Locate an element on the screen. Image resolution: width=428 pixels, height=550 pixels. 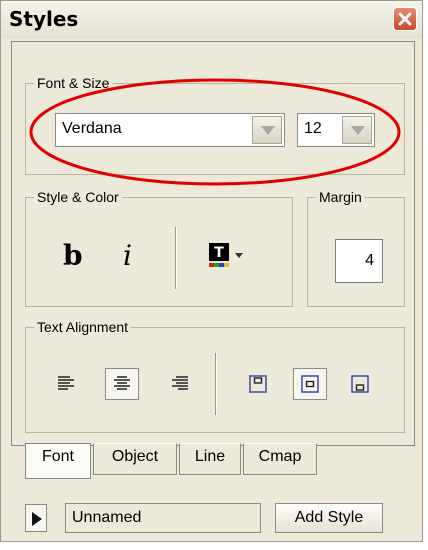
align-center-button is located at coordinates (122, 384).